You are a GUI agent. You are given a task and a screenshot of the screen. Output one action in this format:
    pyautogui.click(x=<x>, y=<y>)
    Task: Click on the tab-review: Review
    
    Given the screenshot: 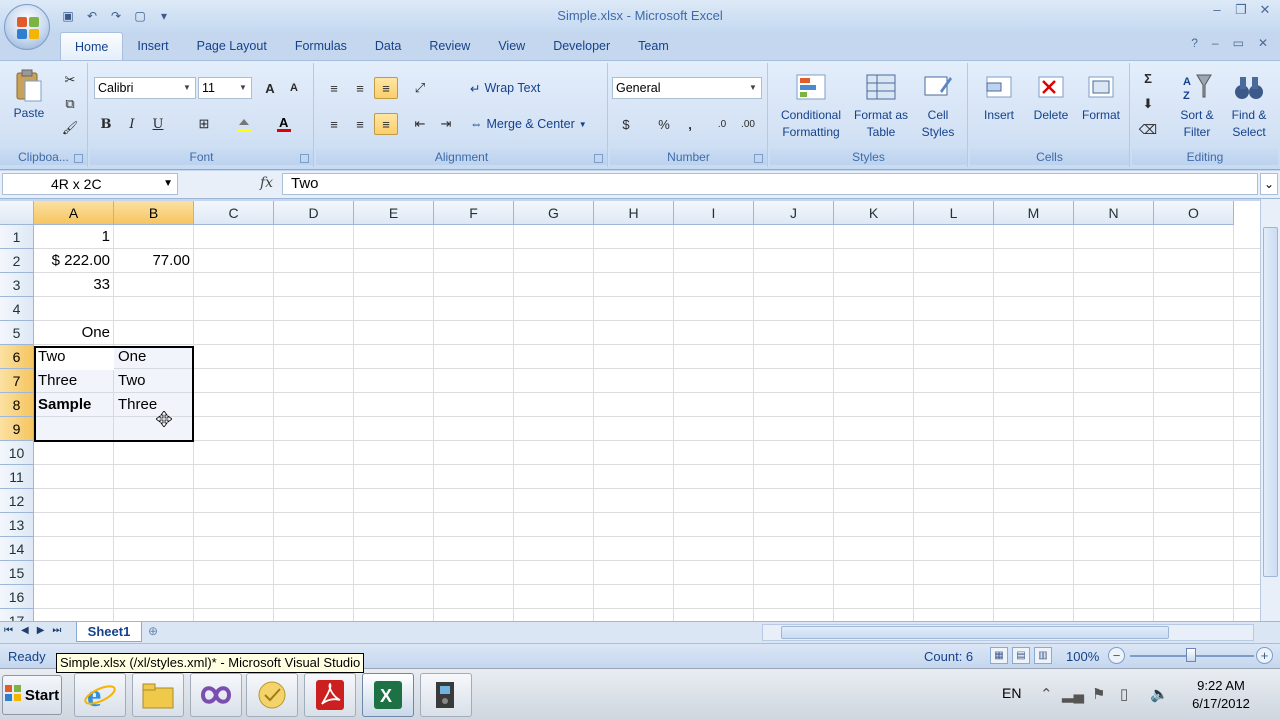 What is the action you would take?
    pyautogui.click(x=449, y=46)
    